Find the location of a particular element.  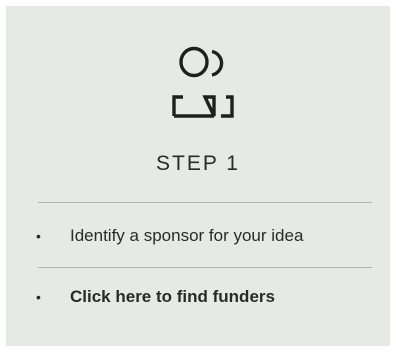

find-funders-link: Click here to find funders is located at coordinates (172, 297).